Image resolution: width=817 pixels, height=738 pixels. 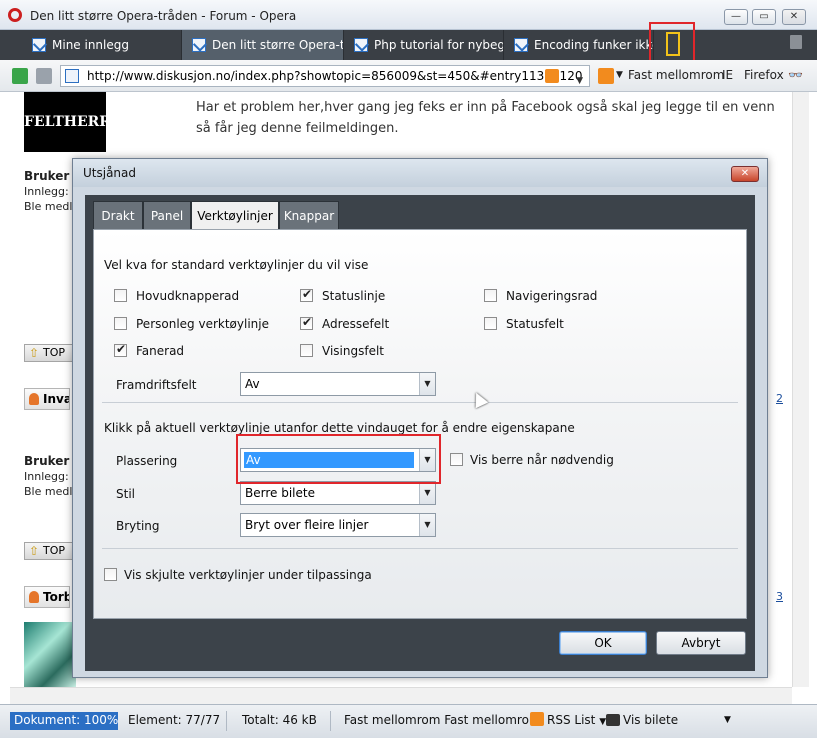 I want to click on checkbox-statusfelt, so click(x=490, y=323).